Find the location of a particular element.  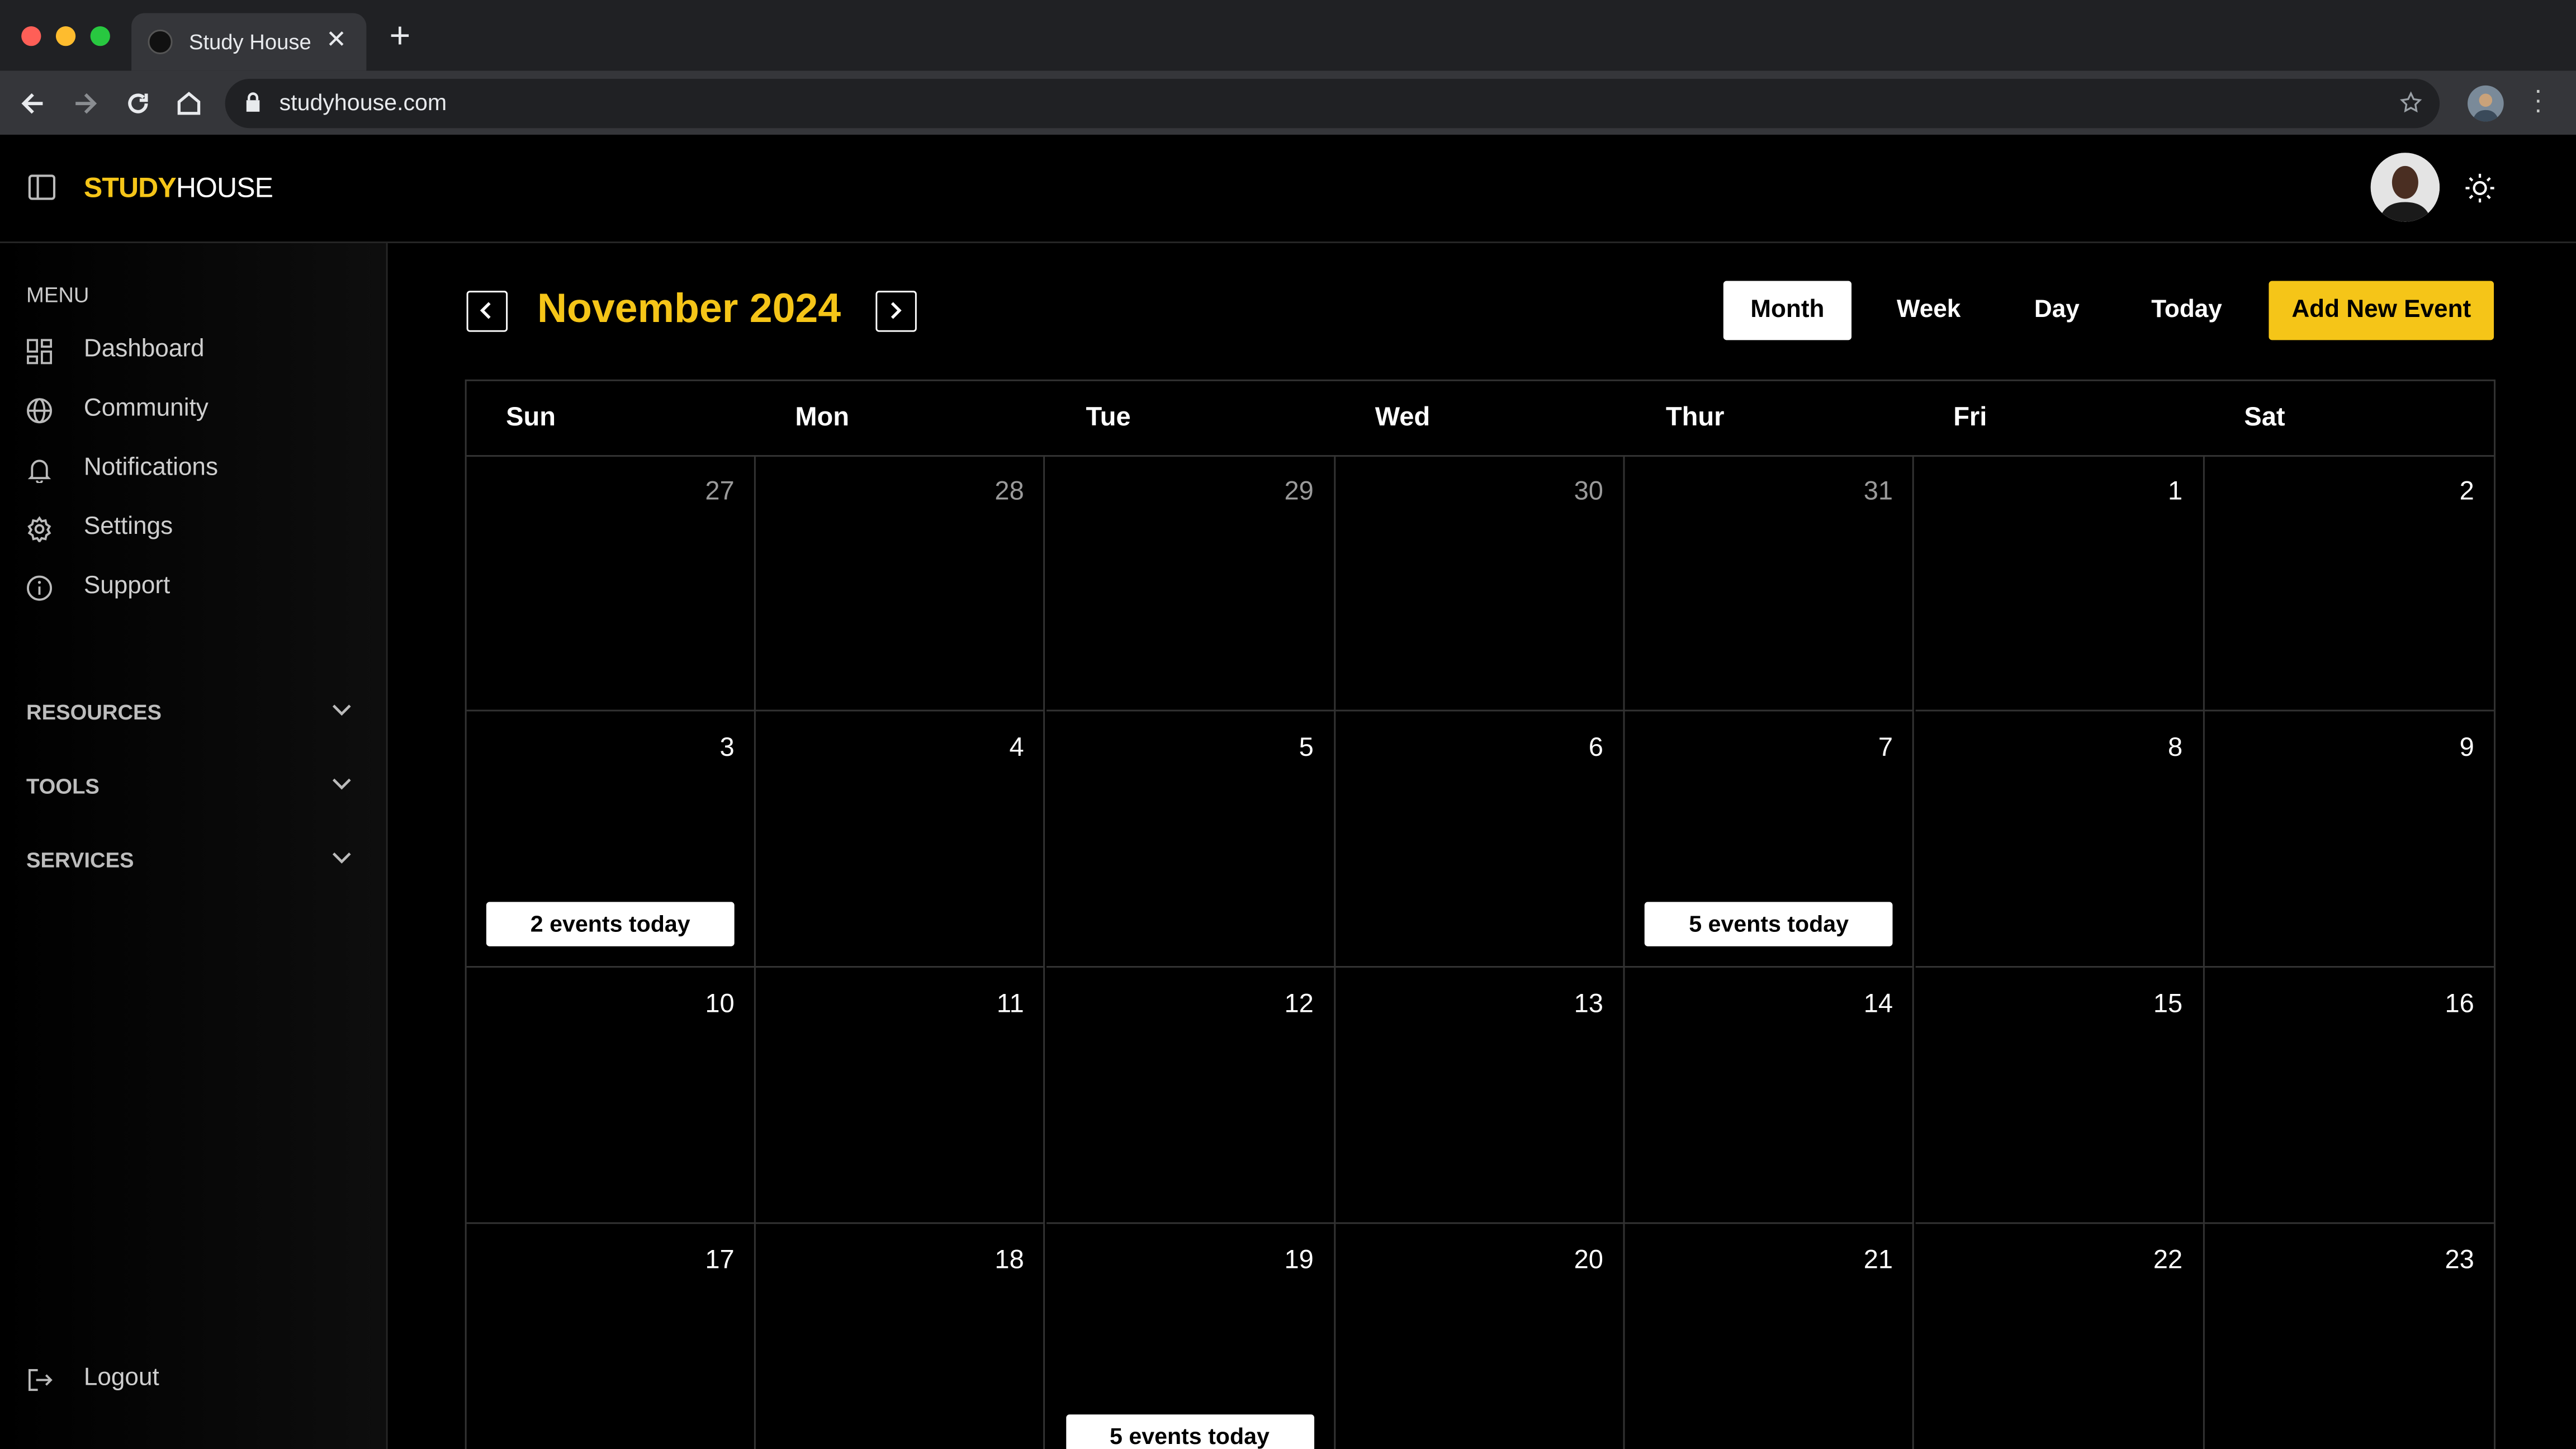

info-icon is located at coordinates (40, 588).